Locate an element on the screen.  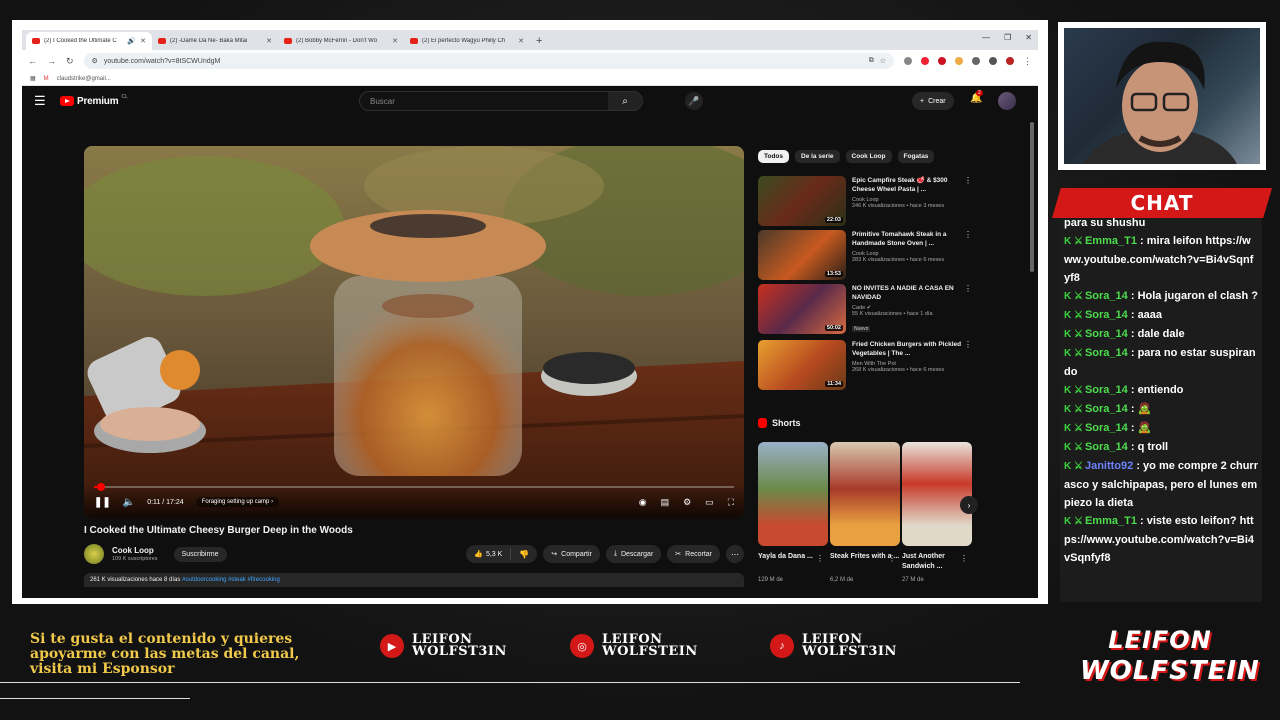
browser-menu-icon: ⋮ is located at coordinates (1027, 61).